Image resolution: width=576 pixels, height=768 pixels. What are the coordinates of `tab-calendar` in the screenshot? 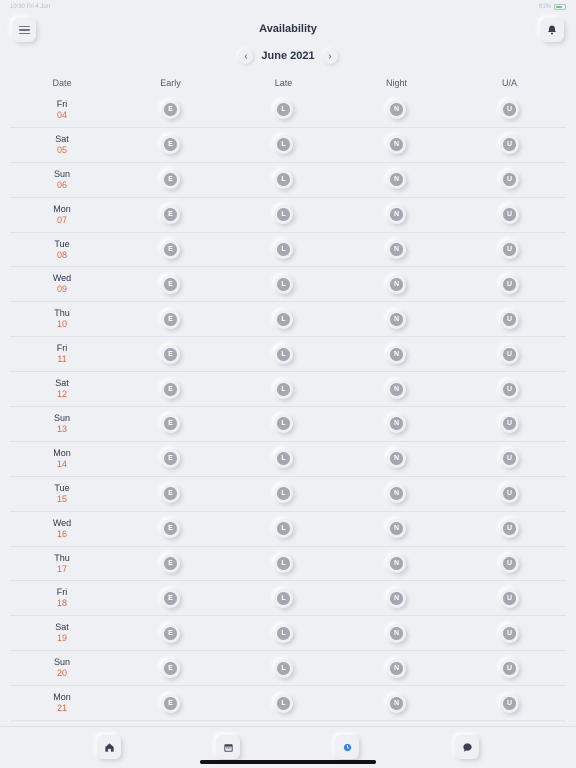 It's located at (228, 747).